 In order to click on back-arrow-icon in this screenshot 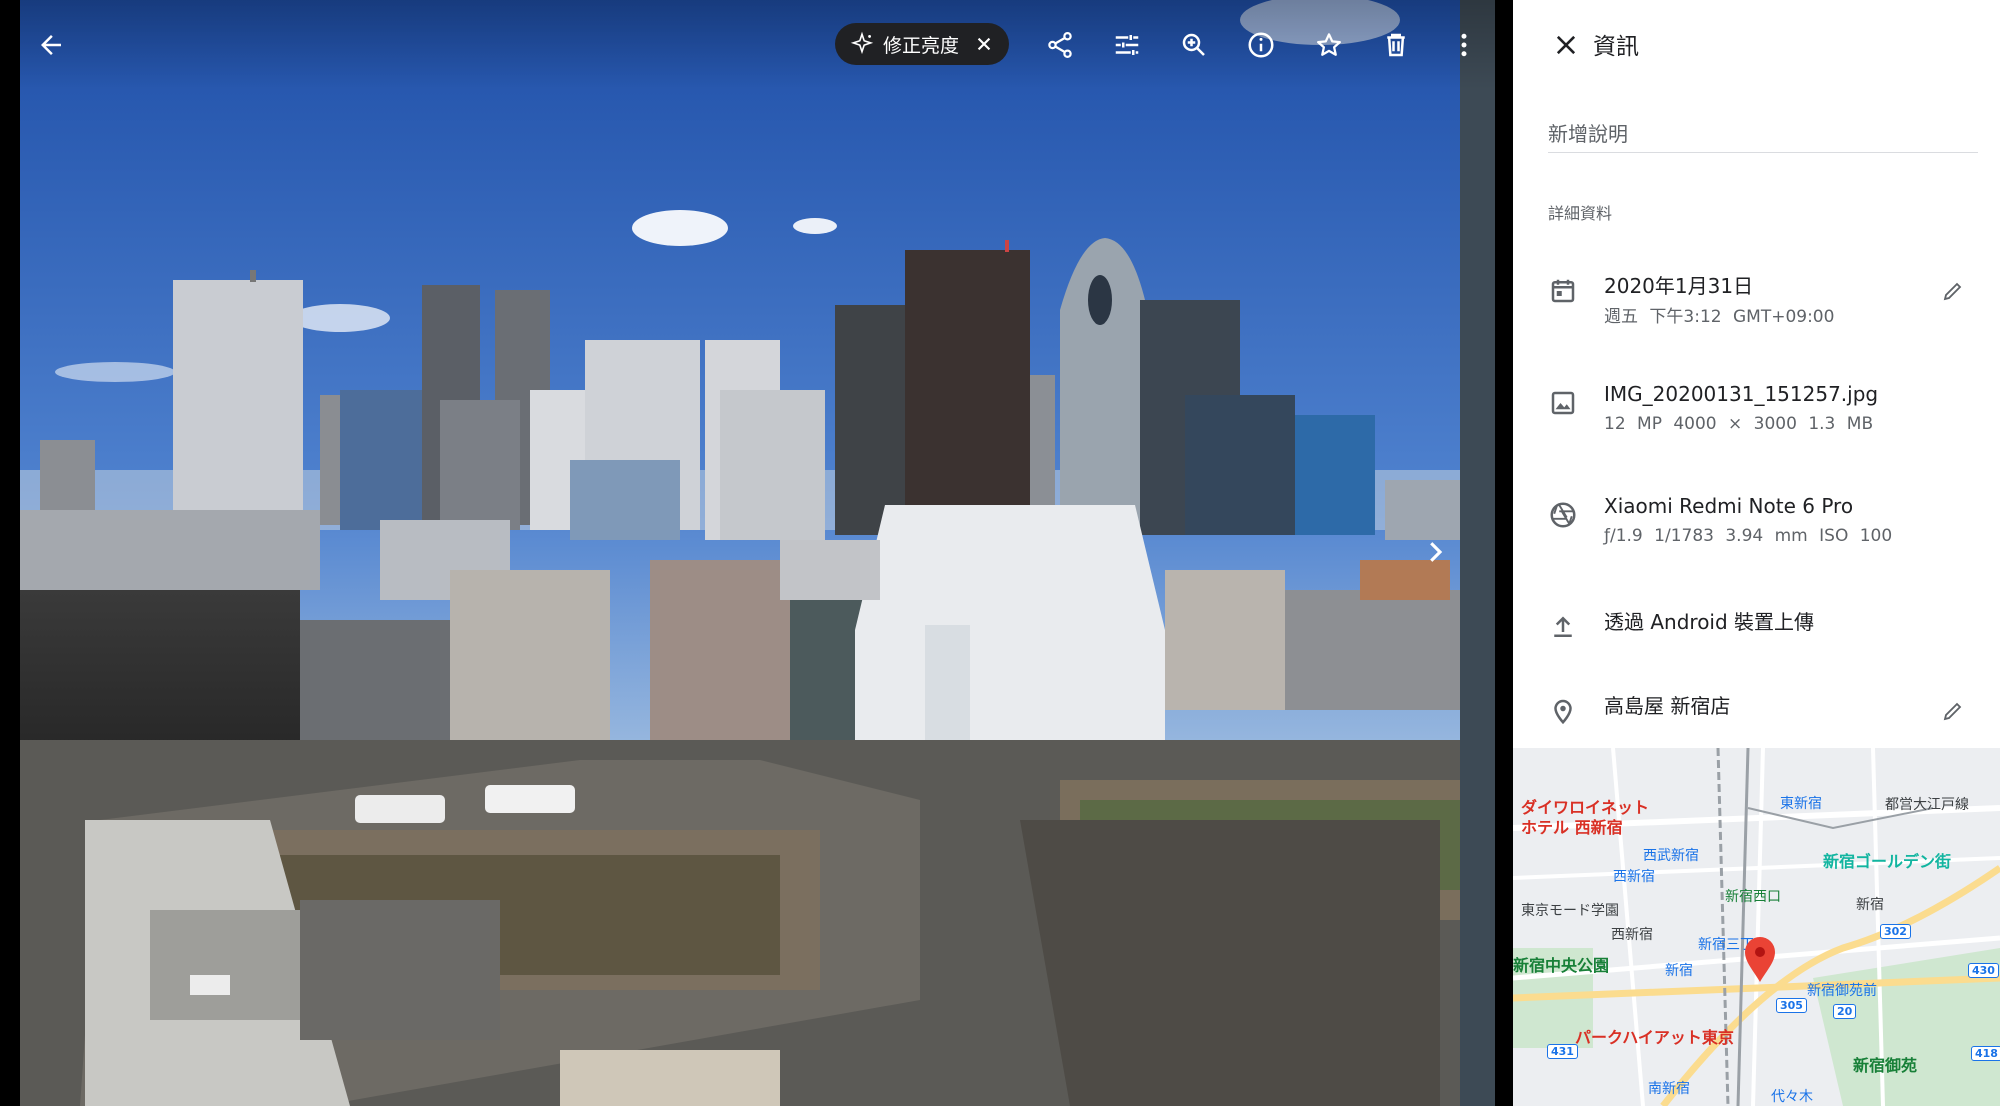, I will do `click(51, 45)`.